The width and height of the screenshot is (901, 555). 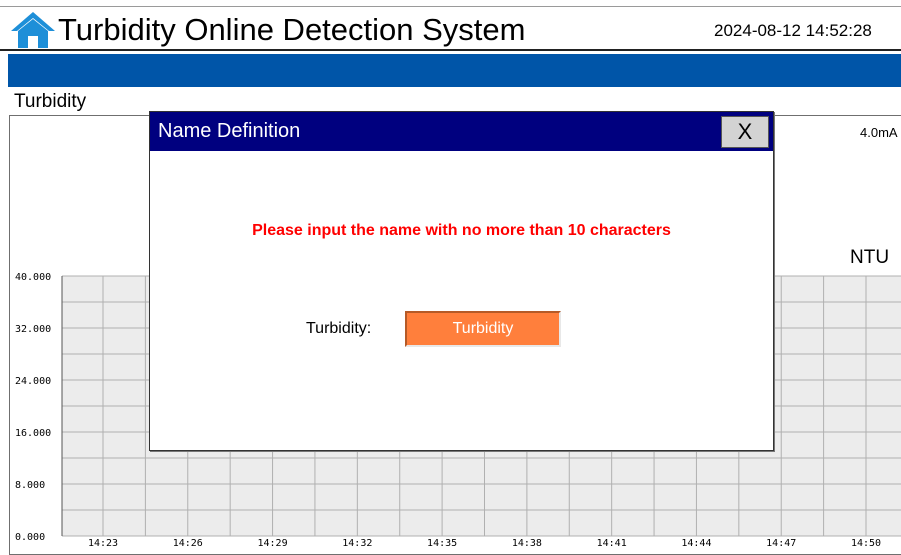 I want to click on x-tick-label: 14:41, so click(x=612, y=543).